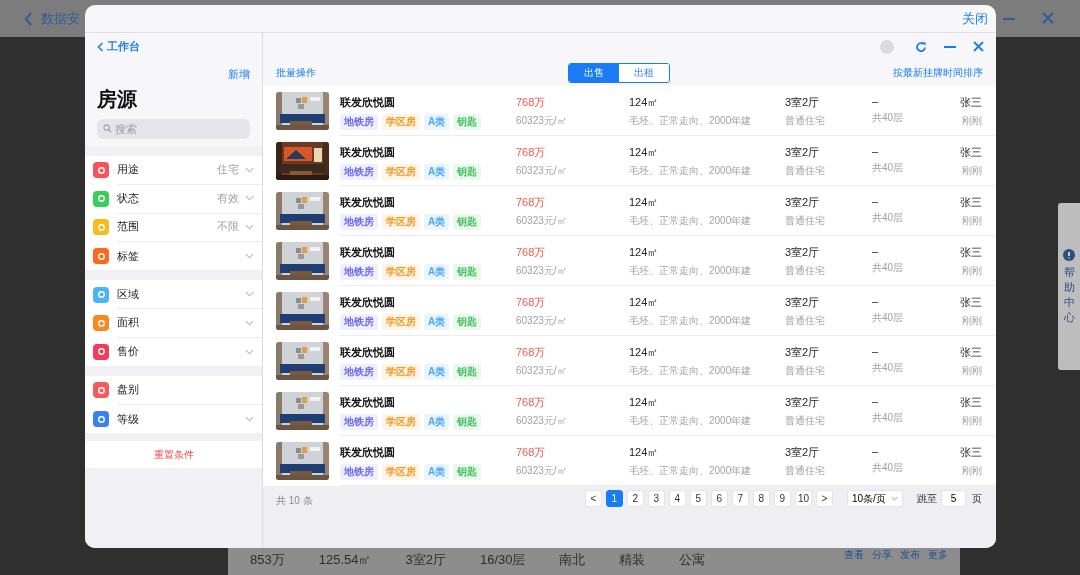  What do you see at coordinates (698, 498) in the screenshot?
I see `page-button: 5` at bounding box center [698, 498].